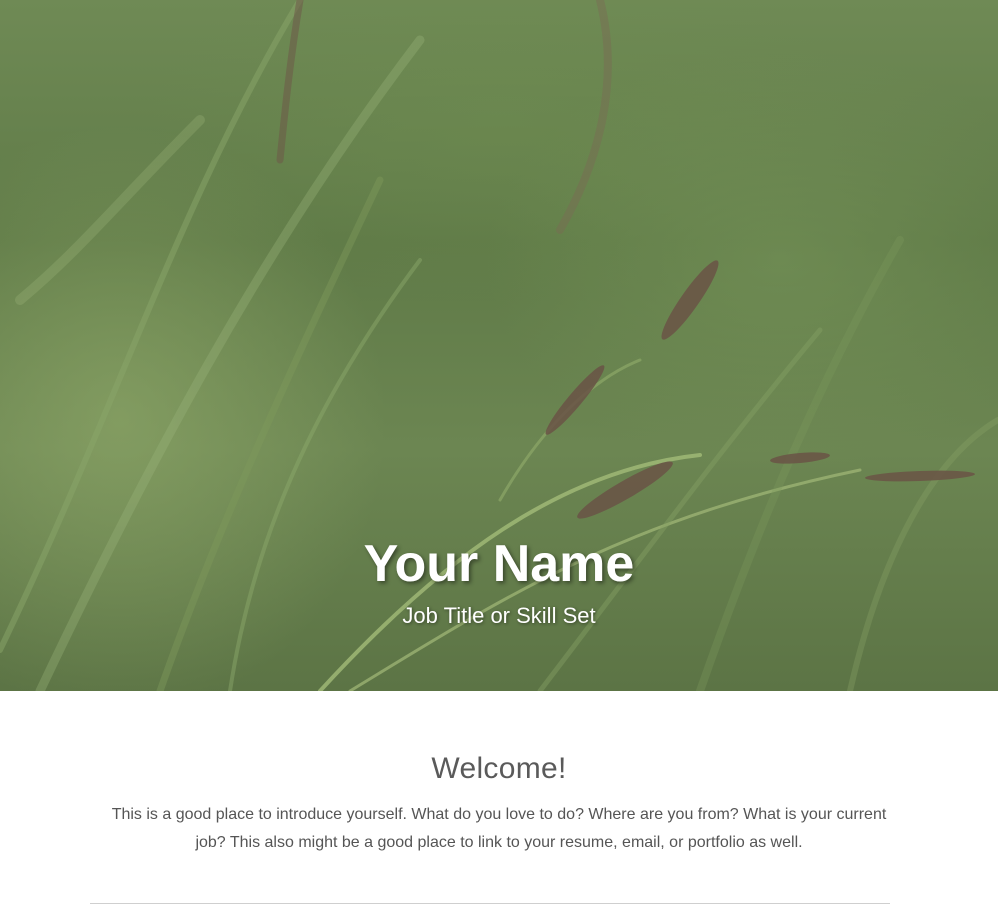  I want to click on hero-text-block: Your Name Job Title or Skill Set, so click(499, 581).